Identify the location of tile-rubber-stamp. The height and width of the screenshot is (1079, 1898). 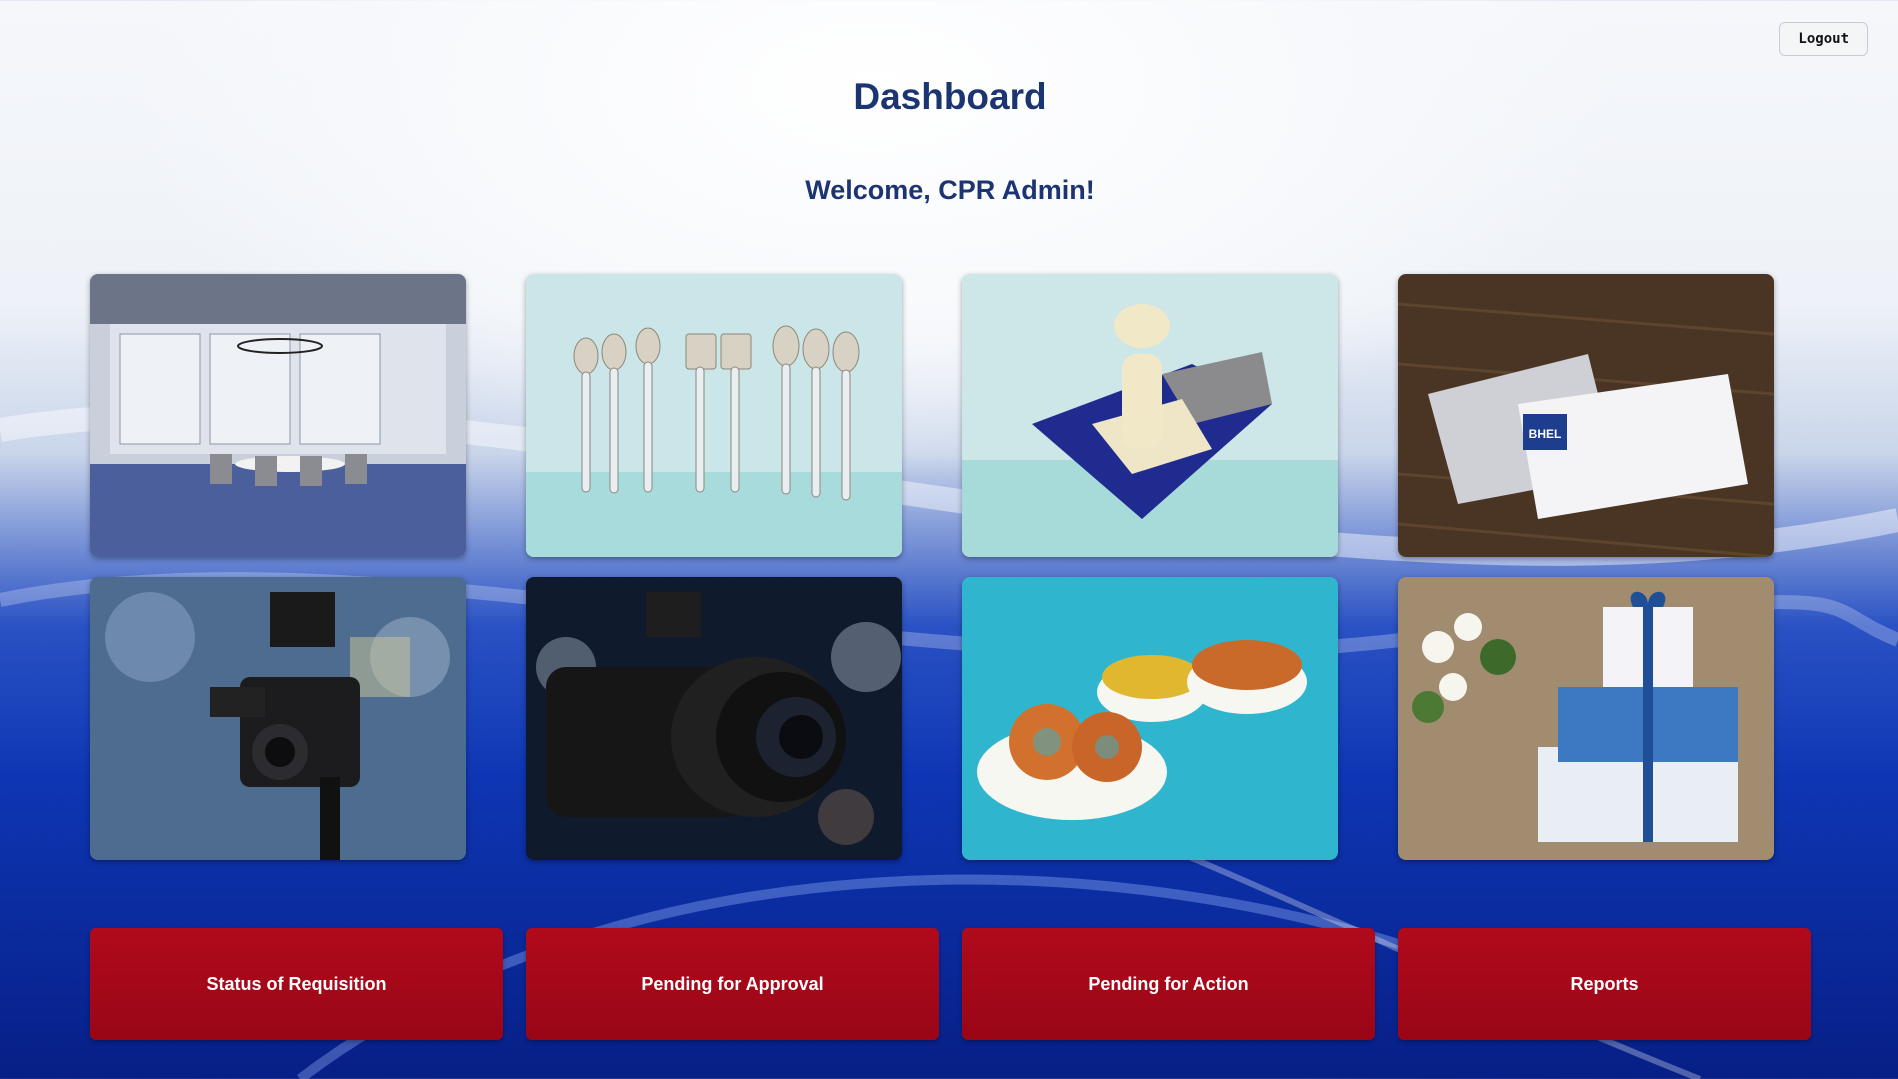
(1150, 415).